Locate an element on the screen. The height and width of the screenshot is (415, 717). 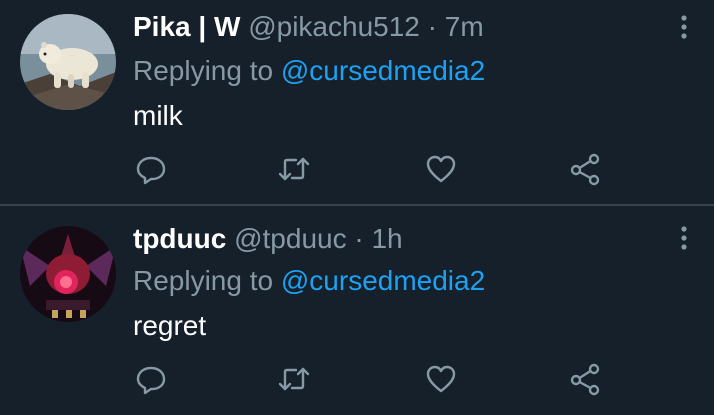
avatar-polar-bear-image is located at coordinates (68, 62).